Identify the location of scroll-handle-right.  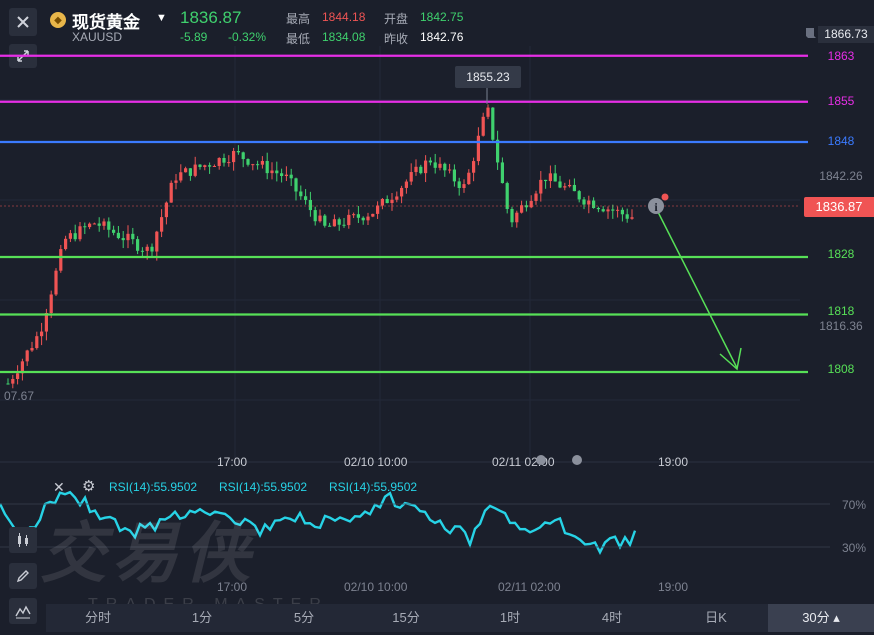
(577, 460).